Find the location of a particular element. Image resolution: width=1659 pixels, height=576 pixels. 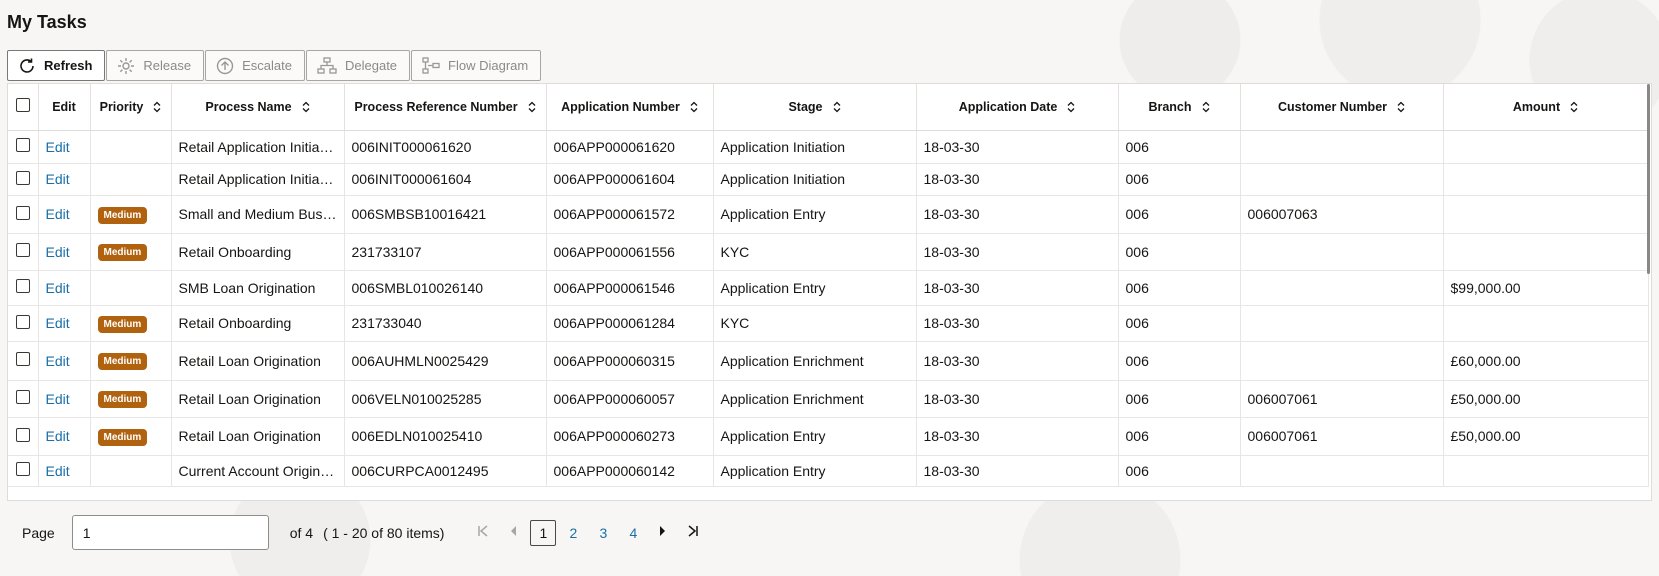

vertical-scrollbar is located at coordinates (1648, 179).